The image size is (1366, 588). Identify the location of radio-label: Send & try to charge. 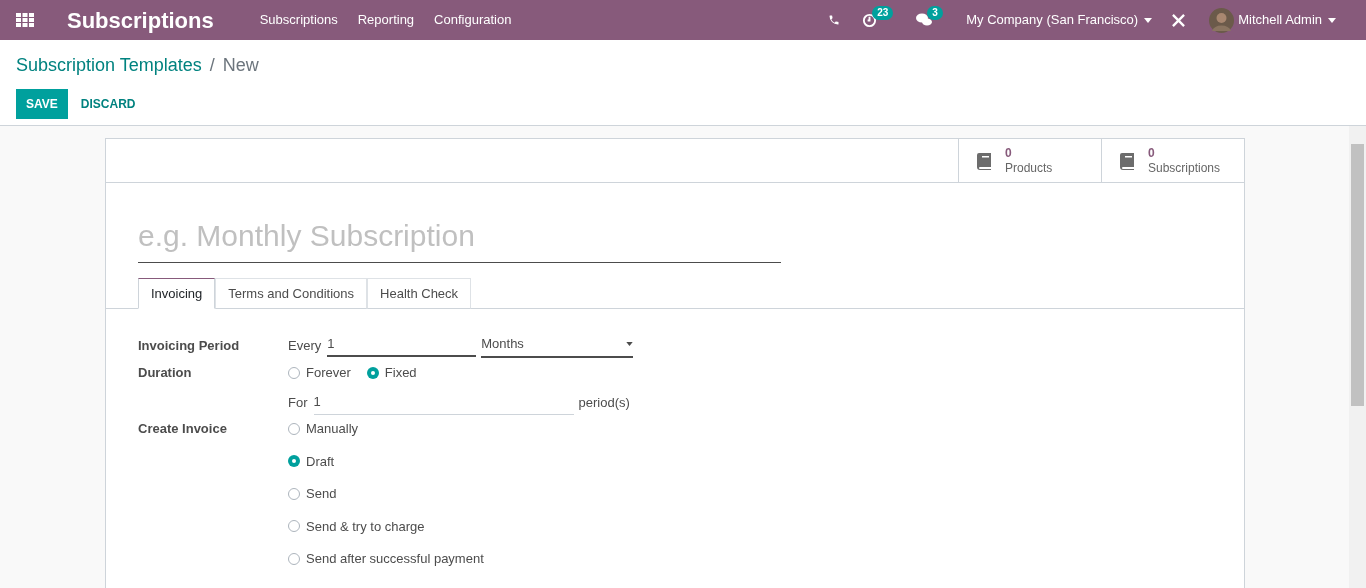
(365, 526).